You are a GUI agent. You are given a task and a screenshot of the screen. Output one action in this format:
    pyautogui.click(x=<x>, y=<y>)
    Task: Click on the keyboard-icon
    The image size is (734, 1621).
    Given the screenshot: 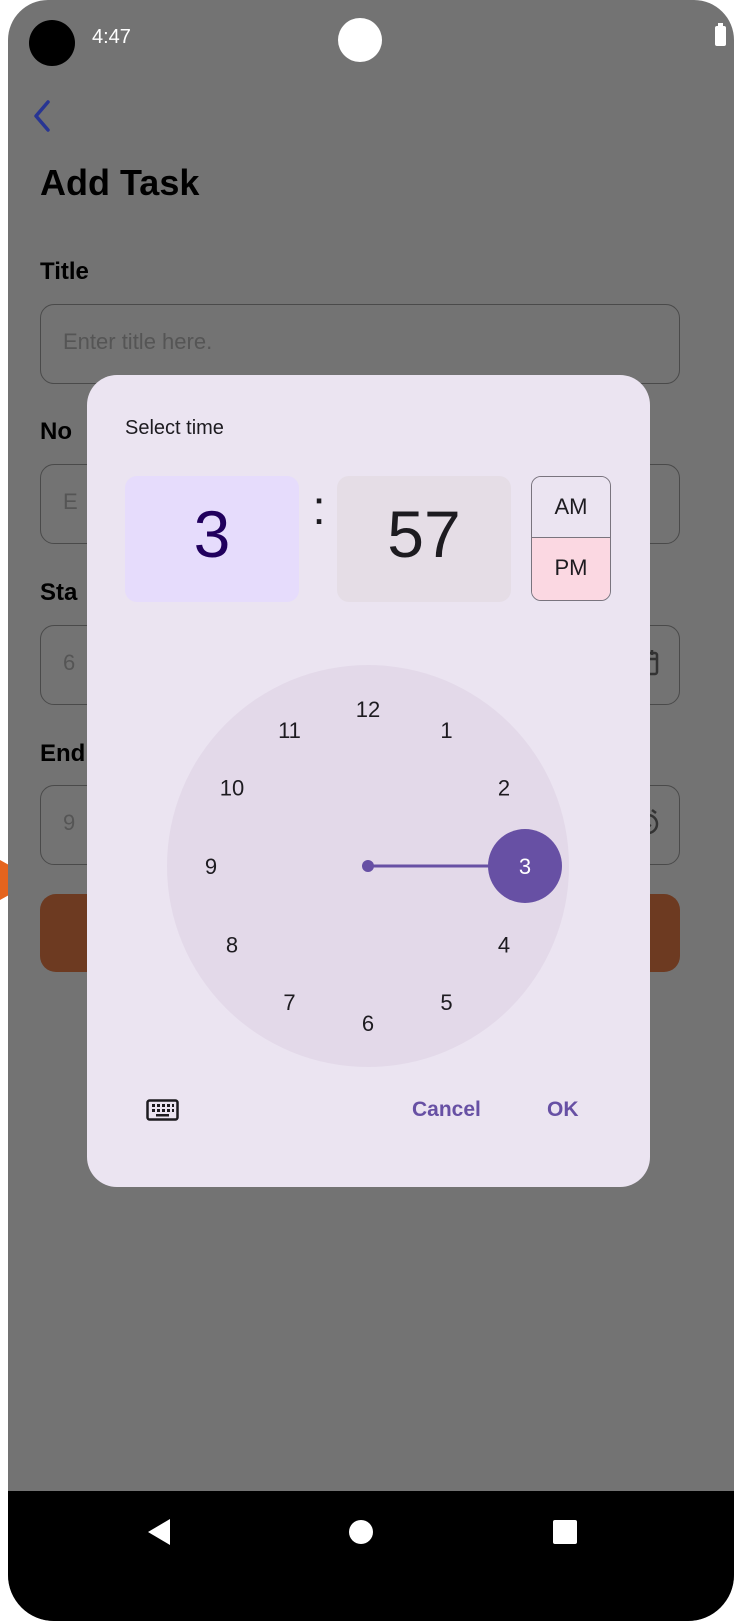 What is the action you would take?
    pyautogui.click(x=162, y=1110)
    